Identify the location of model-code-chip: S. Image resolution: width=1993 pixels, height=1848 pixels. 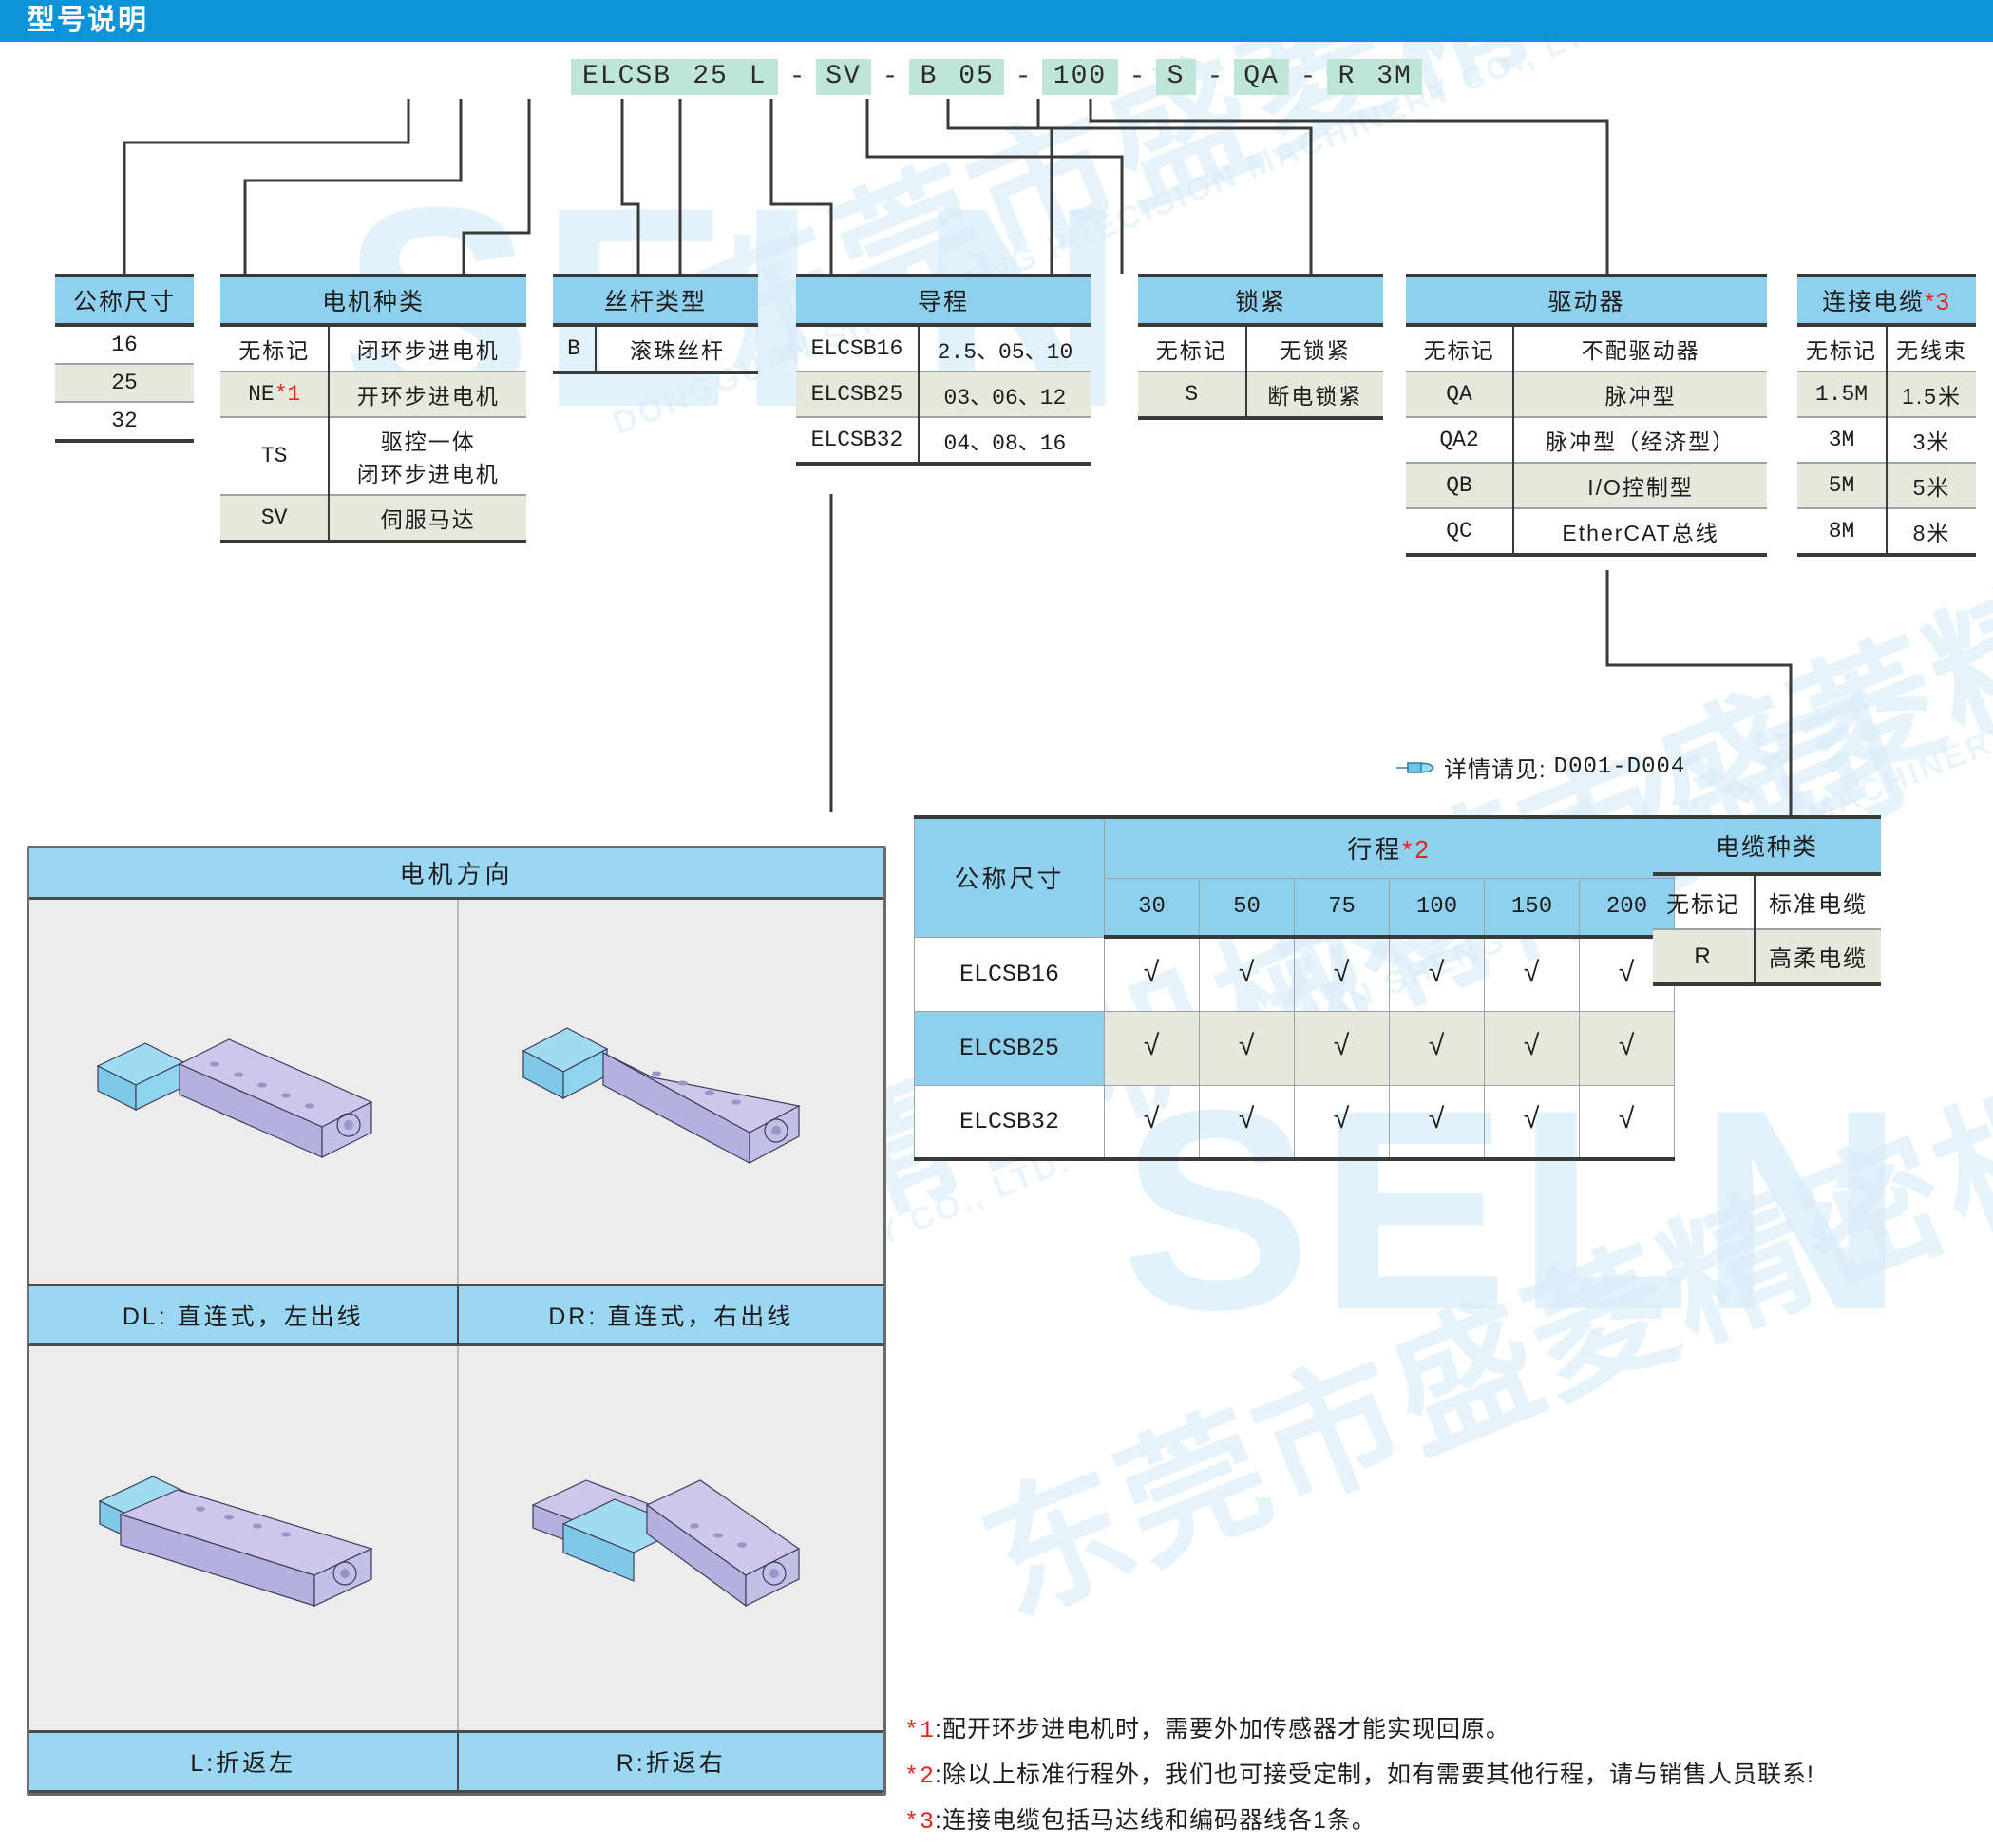
(1176, 77).